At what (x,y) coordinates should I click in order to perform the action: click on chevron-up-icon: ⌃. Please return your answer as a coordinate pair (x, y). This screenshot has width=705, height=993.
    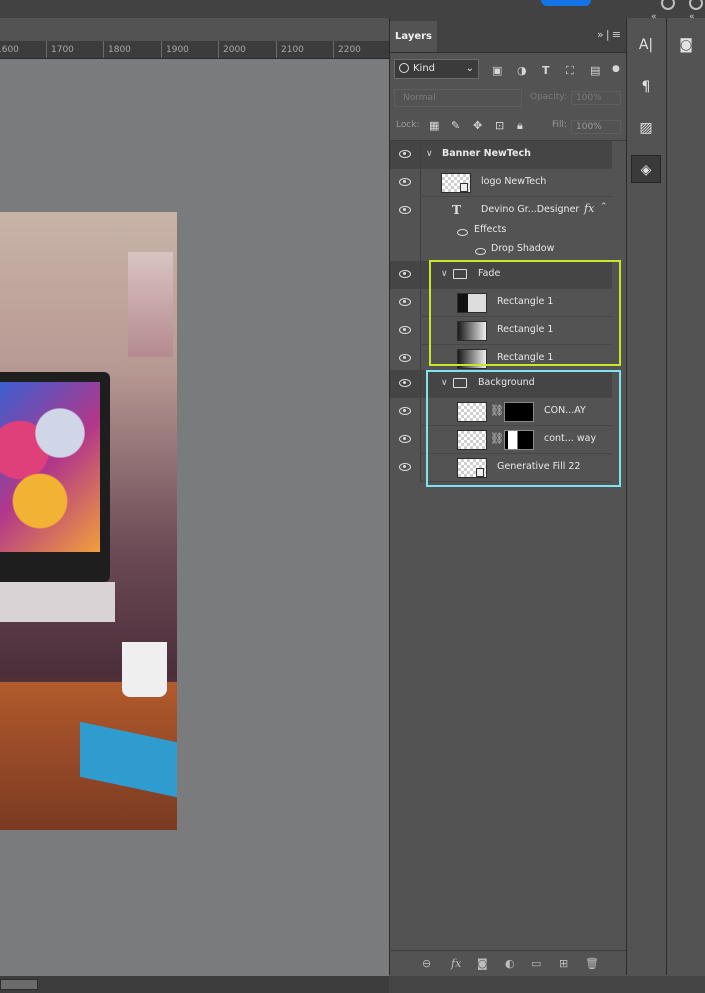
    Looking at the image, I should click on (604, 207).